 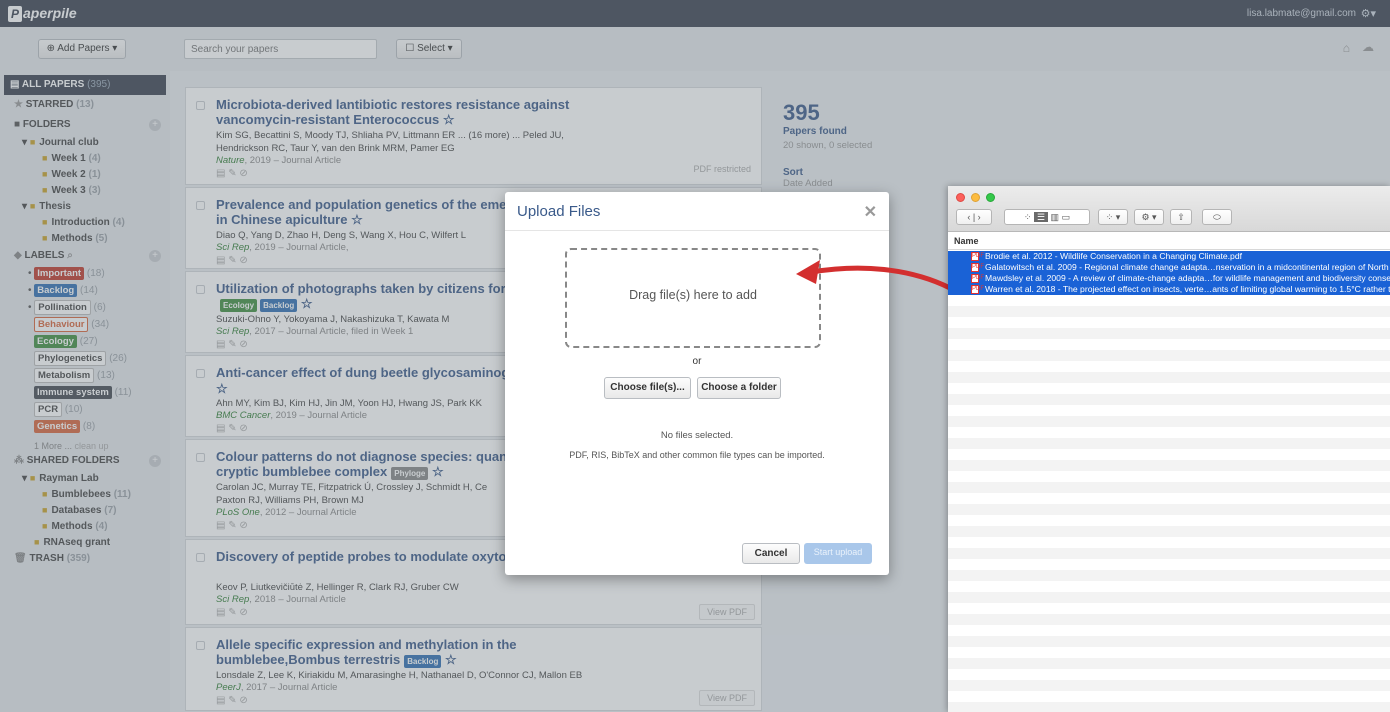 What do you see at coordinates (1149, 217) in the screenshot?
I see `action-gear-button: ⚙ ▾` at bounding box center [1149, 217].